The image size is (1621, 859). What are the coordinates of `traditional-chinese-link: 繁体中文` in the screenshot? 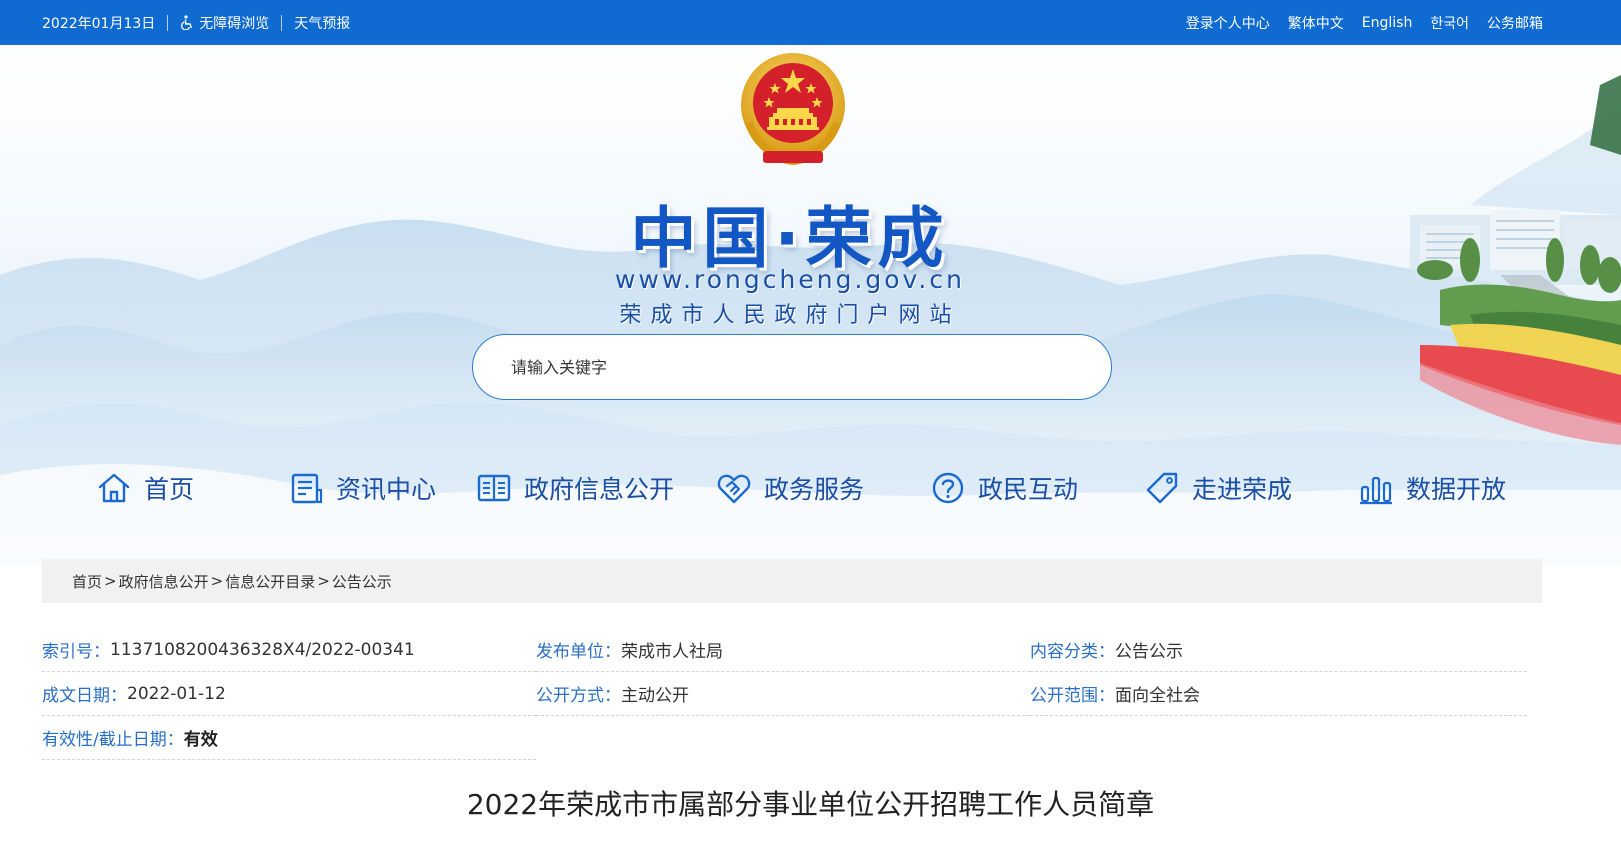 It's located at (1316, 23).